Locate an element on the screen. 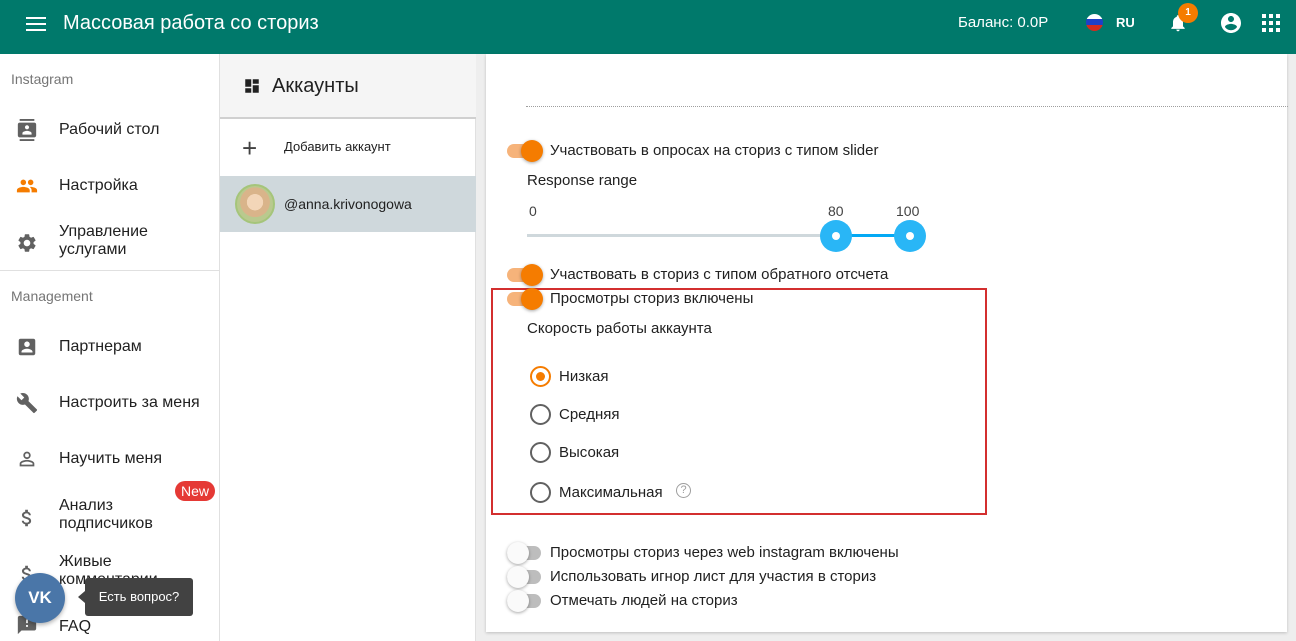 This screenshot has width=1296, height=641. sidebar-item-dashboard: Рабочий стол is located at coordinates (109, 130).